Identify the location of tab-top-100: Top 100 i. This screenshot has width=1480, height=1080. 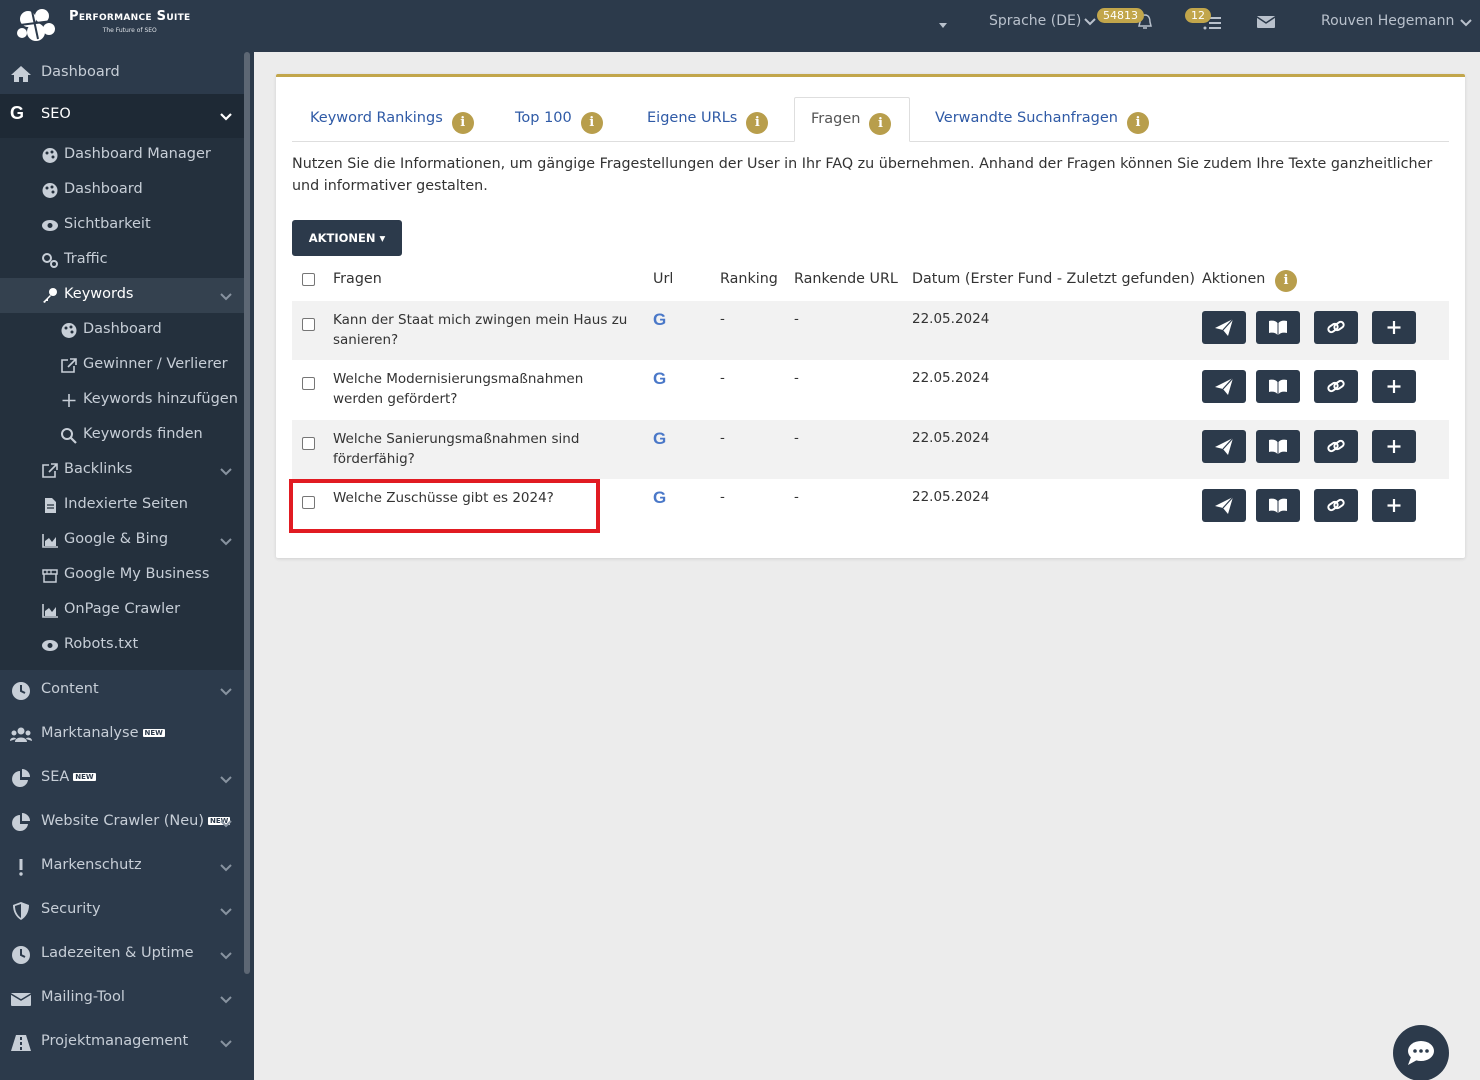
(559, 119).